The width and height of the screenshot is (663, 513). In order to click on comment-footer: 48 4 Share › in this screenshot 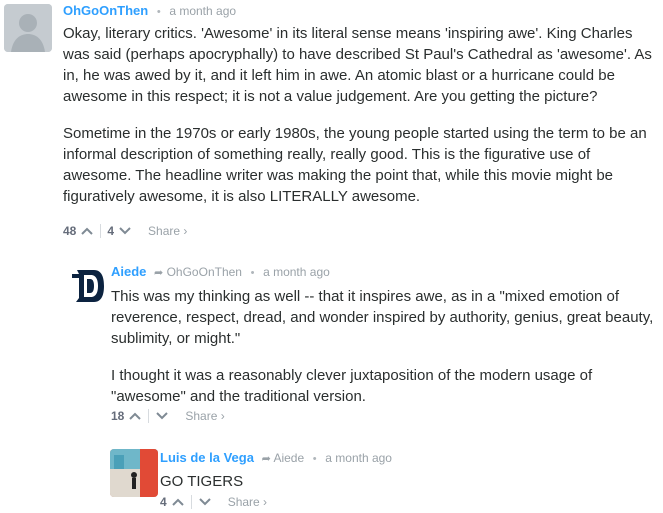, I will do `click(125, 231)`.